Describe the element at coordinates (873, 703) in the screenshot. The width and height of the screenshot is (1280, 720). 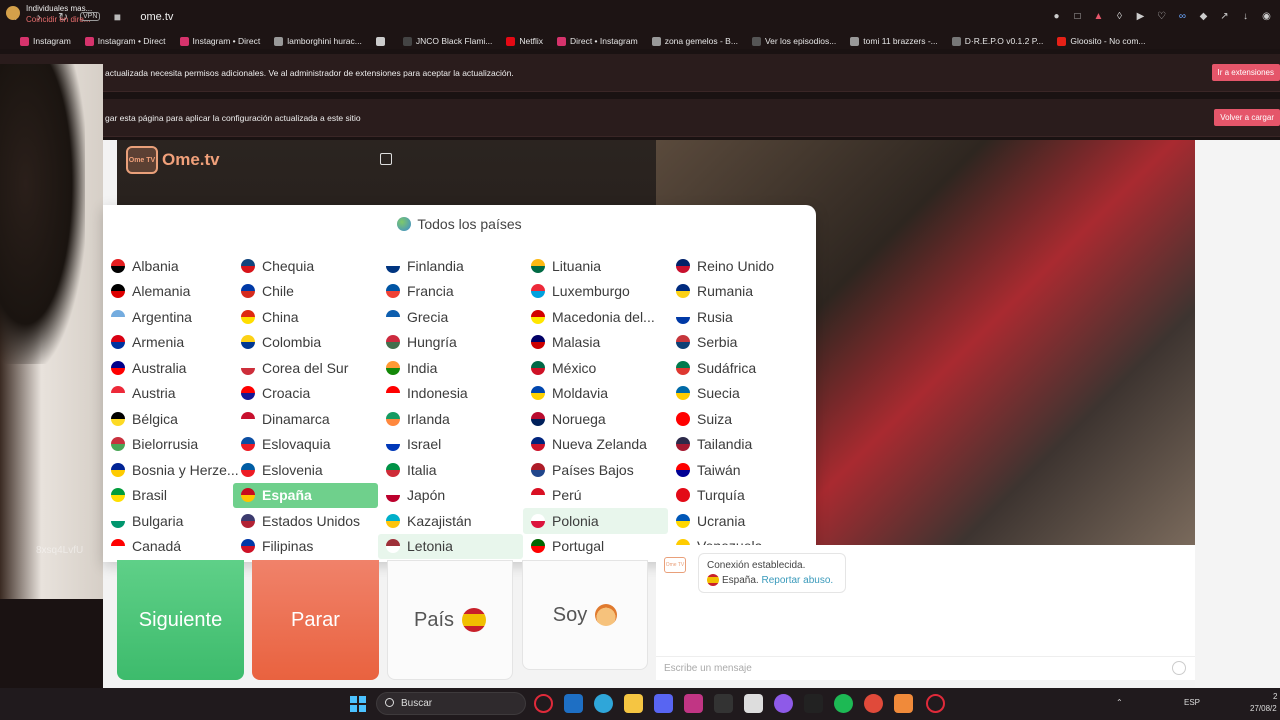
I see `chrome-icon` at that location.